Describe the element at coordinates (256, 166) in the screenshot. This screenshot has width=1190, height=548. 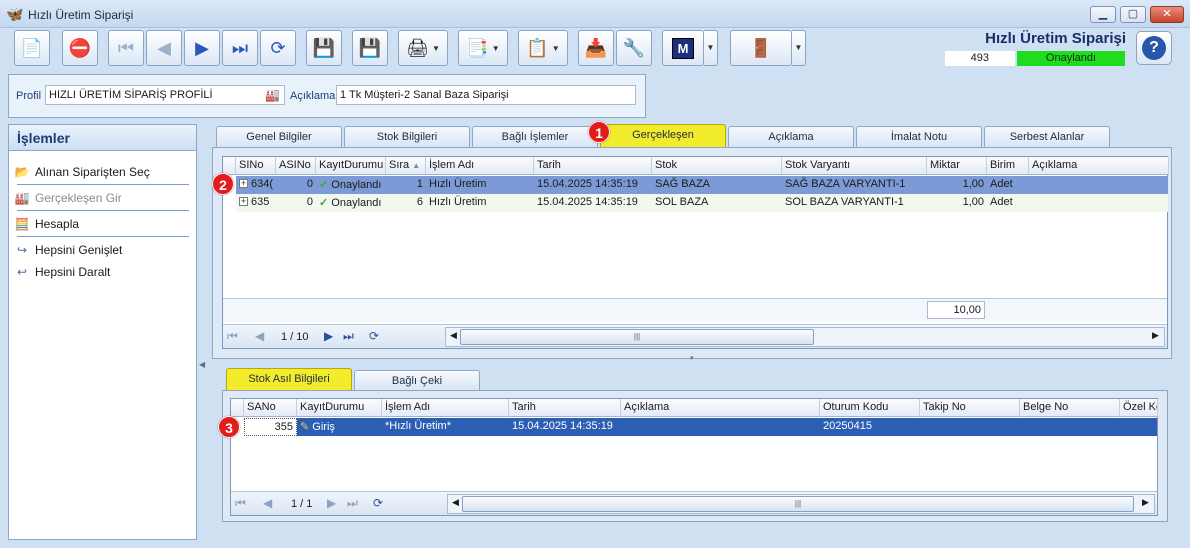
I see `column-header: SINo` at that location.